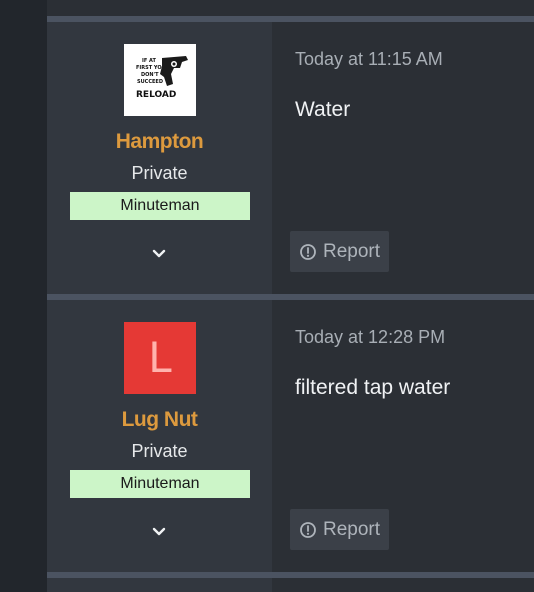 This screenshot has width=534, height=592. I want to click on avatar-reload-revolver-image: IF AT FIRST YOU DON'T SUCCEED RELOAD, so click(160, 80).